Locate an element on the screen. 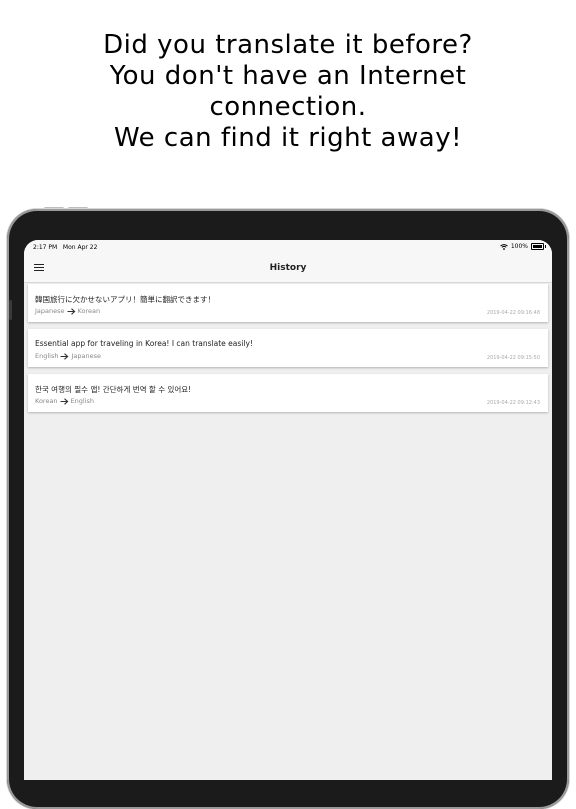 The width and height of the screenshot is (576, 809). status-date-text: Mon Apr 22 is located at coordinates (80, 247).